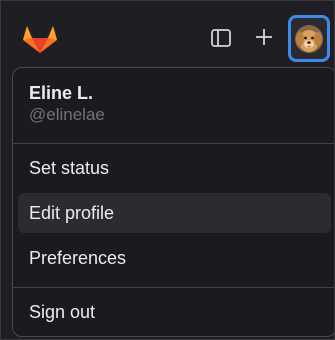  What do you see at coordinates (72, 212) in the screenshot?
I see `menu-item-label: Edit profile` at bounding box center [72, 212].